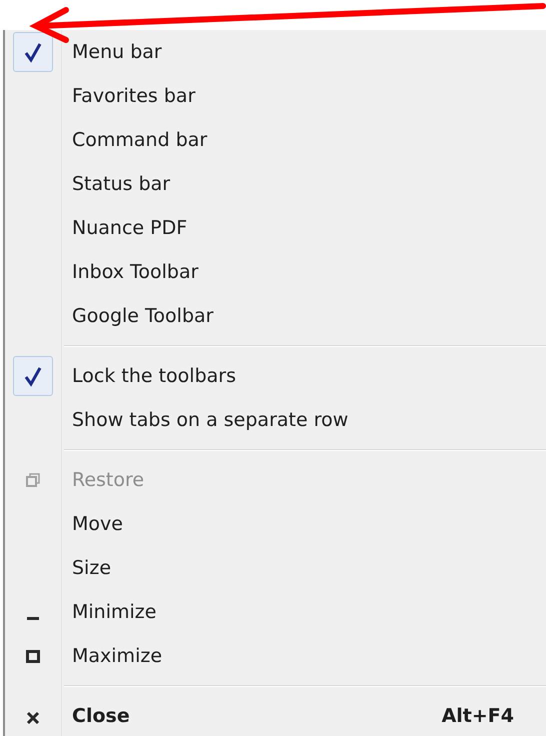 This screenshot has height=736, width=546. What do you see at coordinates (275, 376) in the screenshot?
I see `menu-item: Lock the toolbars` at bounding box center [275, 376].